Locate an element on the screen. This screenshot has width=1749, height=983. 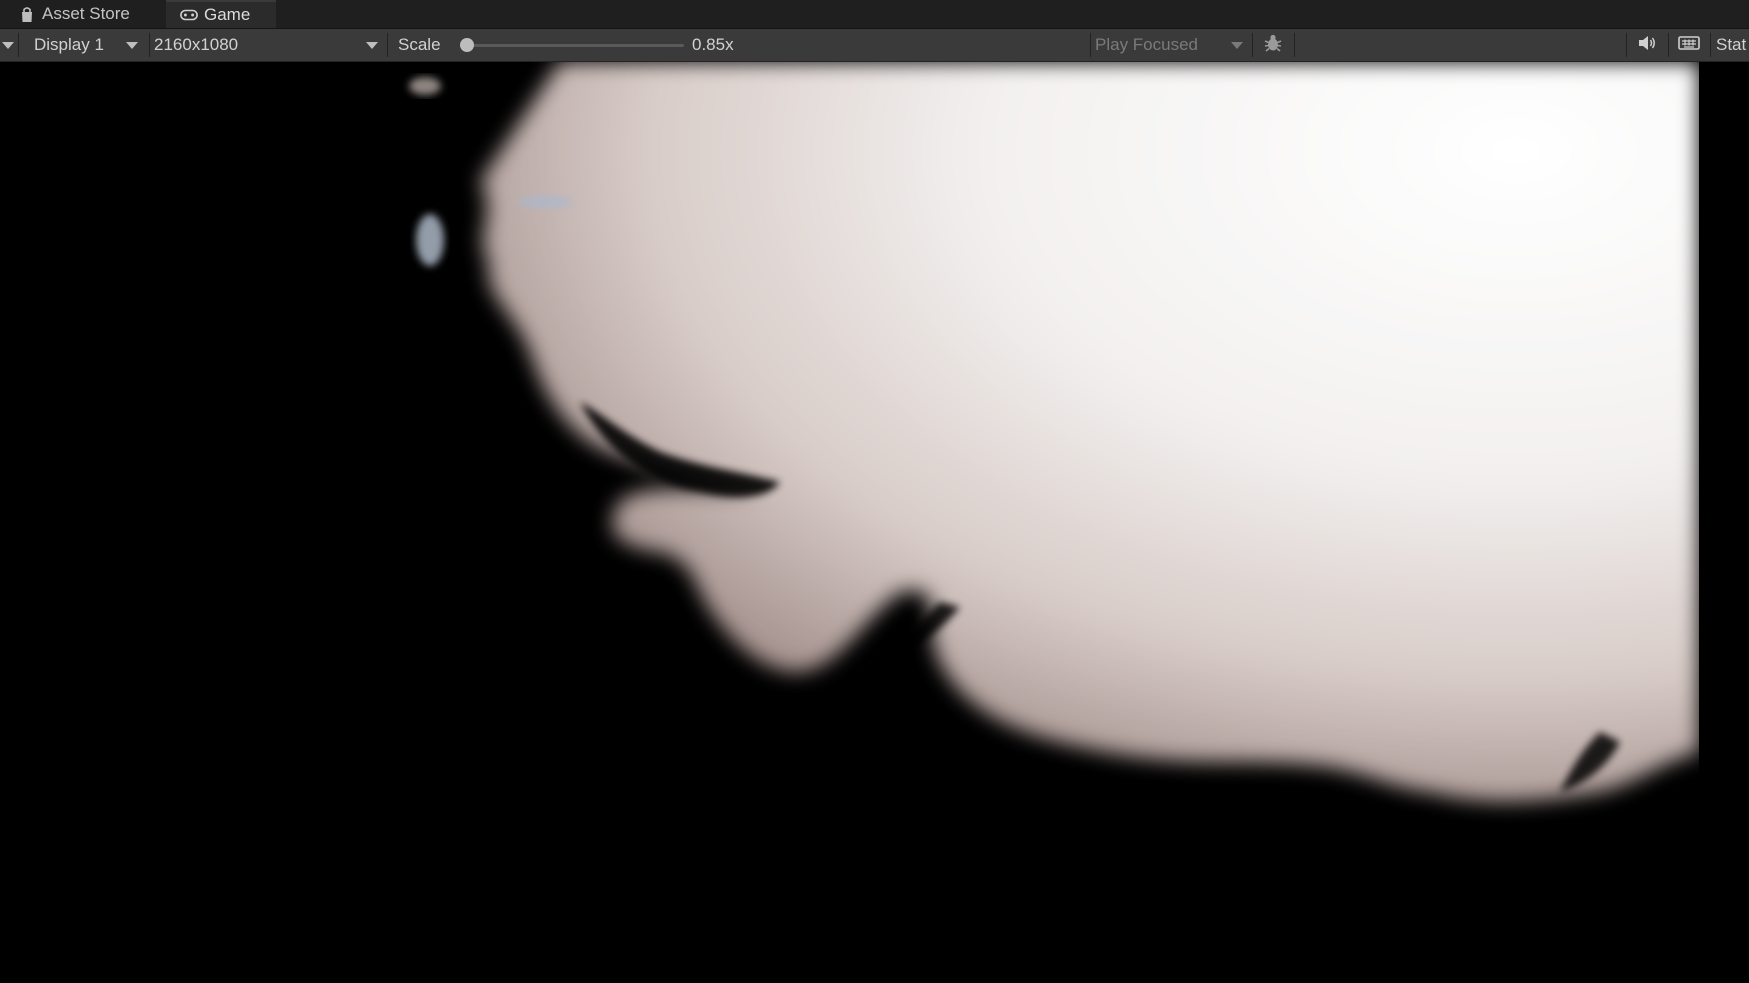
play-mode-dropdown: Play Focused is located at coordinates (1171, 45).